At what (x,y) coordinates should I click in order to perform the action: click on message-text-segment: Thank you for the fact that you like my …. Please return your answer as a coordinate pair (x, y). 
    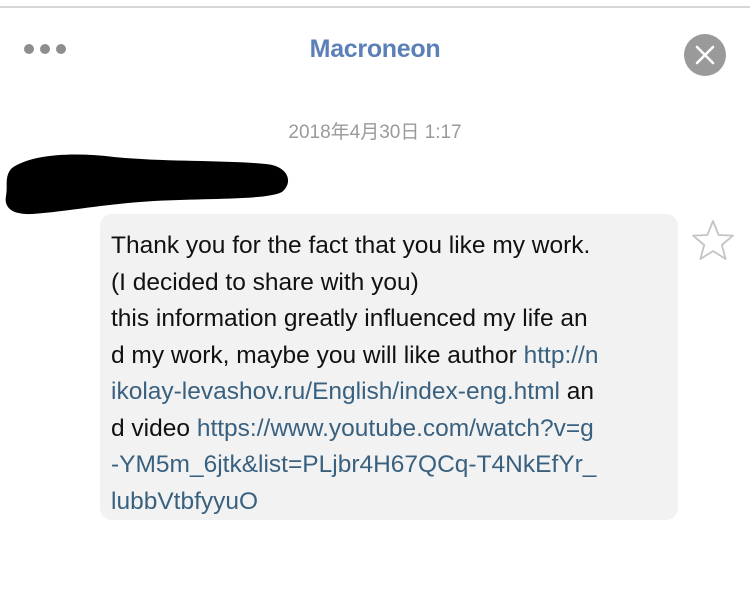
    Looking at the image, I should click on (351, 245).